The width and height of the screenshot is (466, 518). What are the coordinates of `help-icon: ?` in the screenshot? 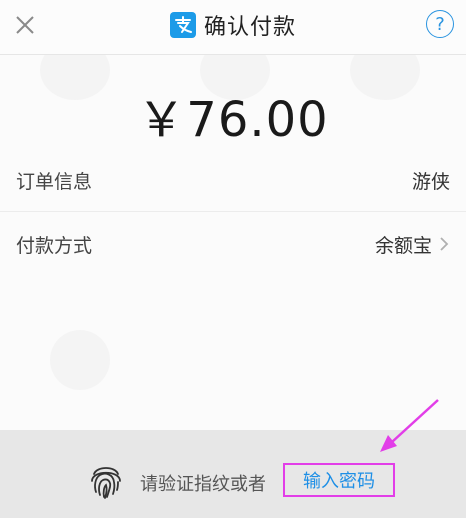 It's located at (440, 24).